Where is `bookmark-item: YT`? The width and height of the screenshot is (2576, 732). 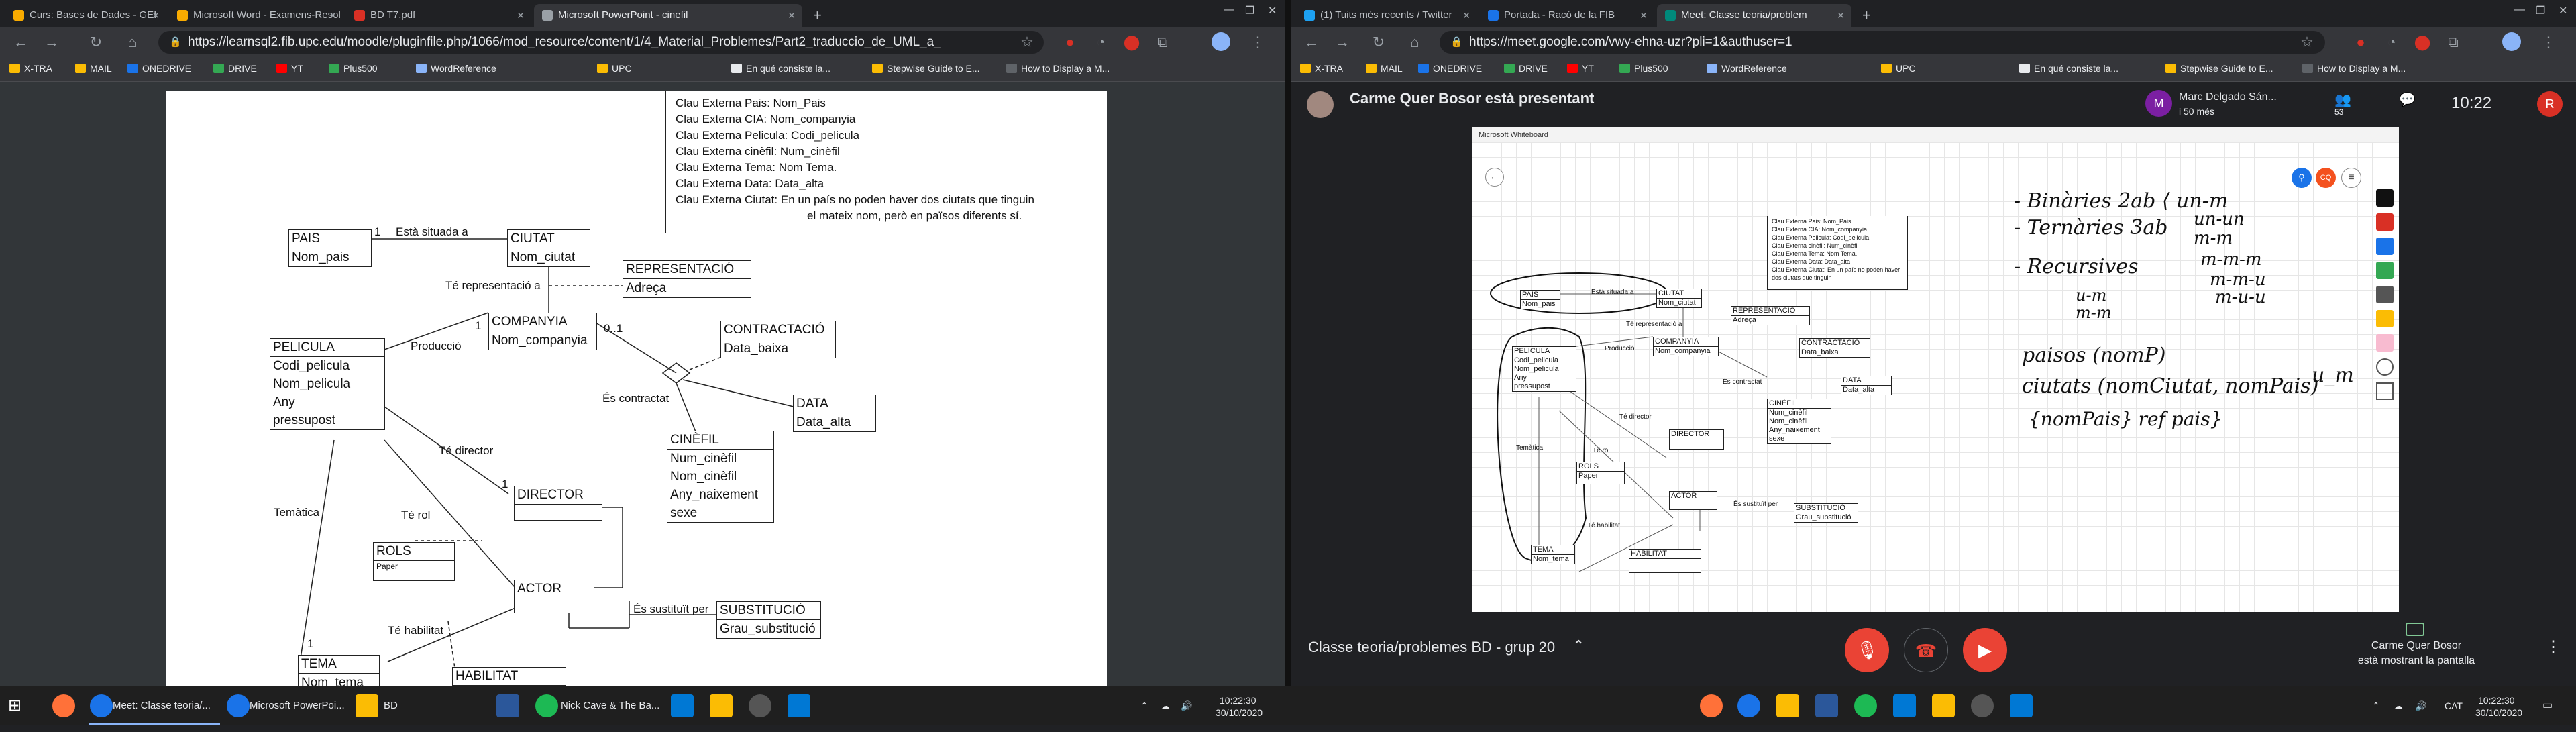 bookmark-item: YT is located at coordinates (289, 68).